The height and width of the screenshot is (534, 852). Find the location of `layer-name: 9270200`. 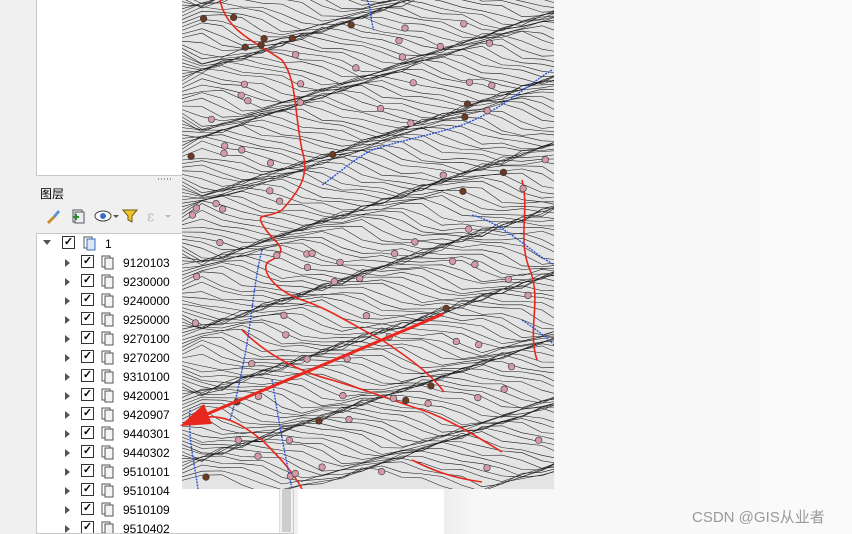

layer-name: 9270200 is located at coordinates (146, 358).